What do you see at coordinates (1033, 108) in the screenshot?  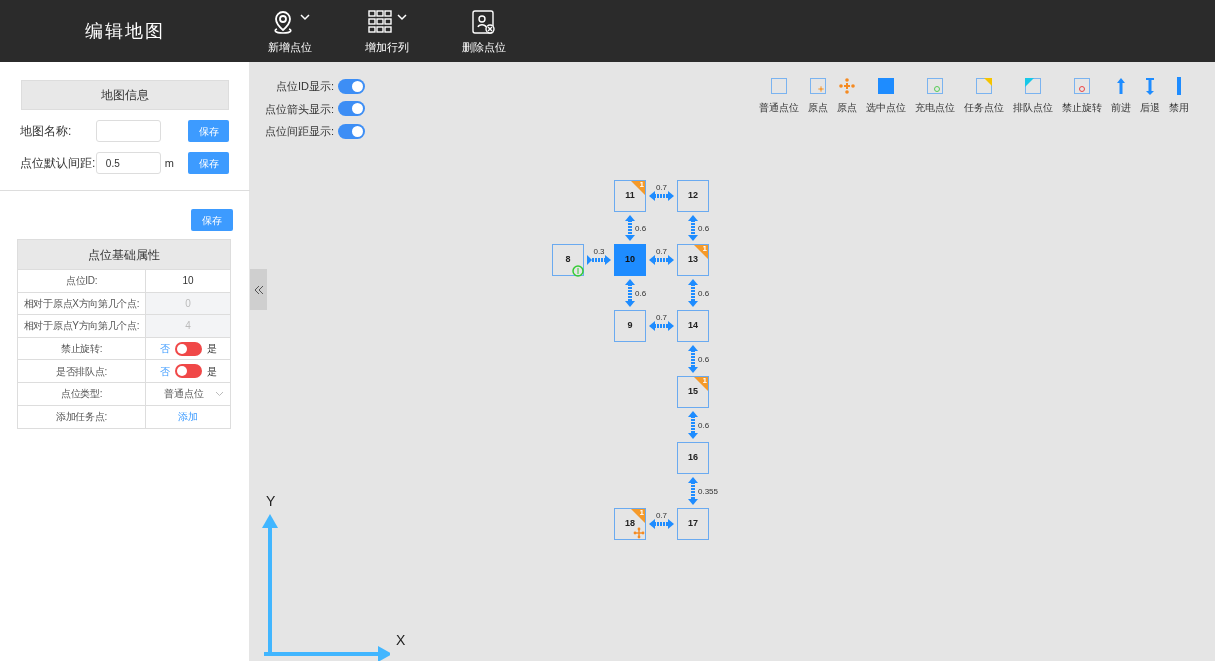 I see `legend-label: 排队点位` at bounding box center [1033, 108].